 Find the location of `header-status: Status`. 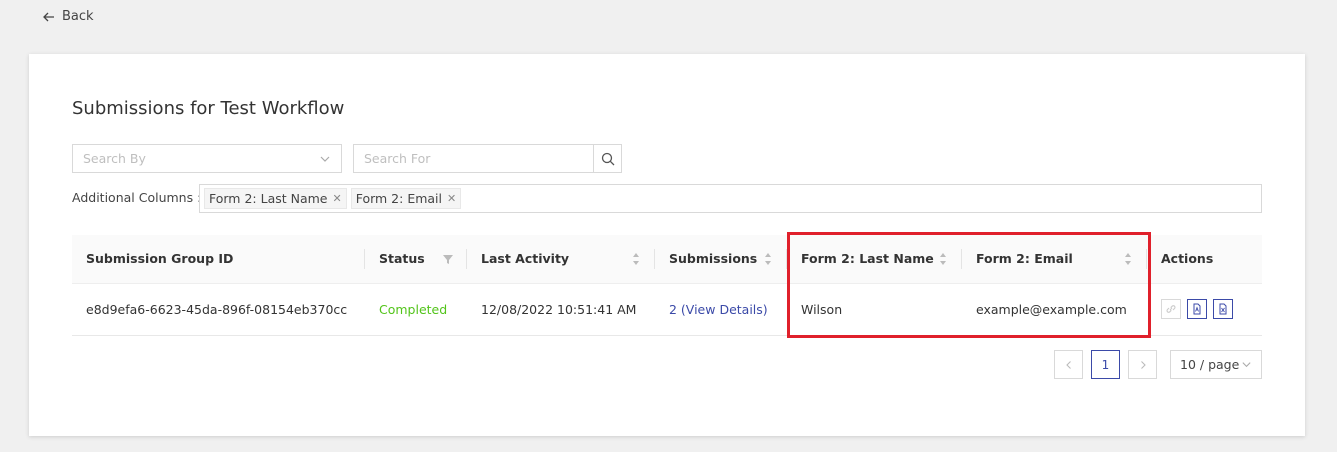

header-status: Status is located at coordinates (416, 259).